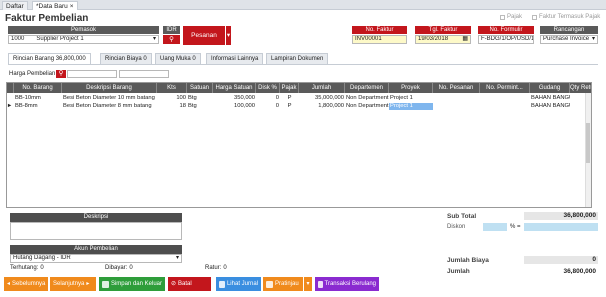 This screenshot has height=297, width=606. Describe the element at coordinates (47, 18) in the screenshot. I see `page-title: Faktur Pembelian` at that location.